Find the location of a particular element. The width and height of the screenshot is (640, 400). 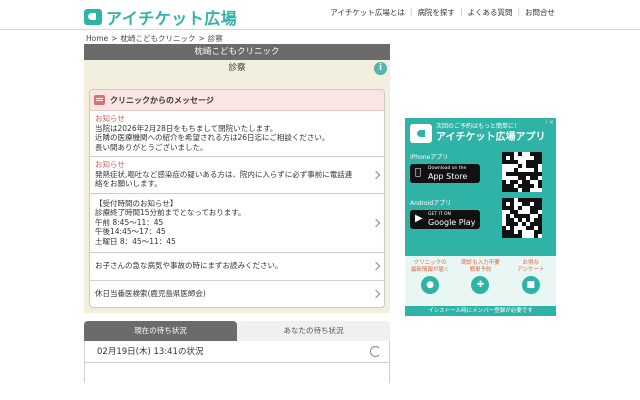

clinic-name: 枕崎こどもクリニック is located at coordinates (237, 52).